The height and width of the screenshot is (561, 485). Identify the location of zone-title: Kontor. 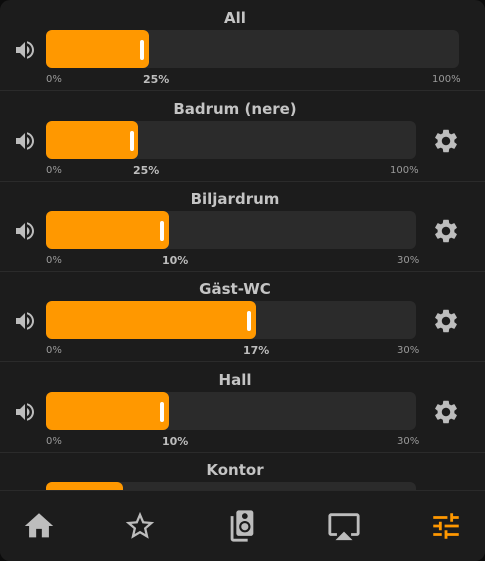
(235, 470).